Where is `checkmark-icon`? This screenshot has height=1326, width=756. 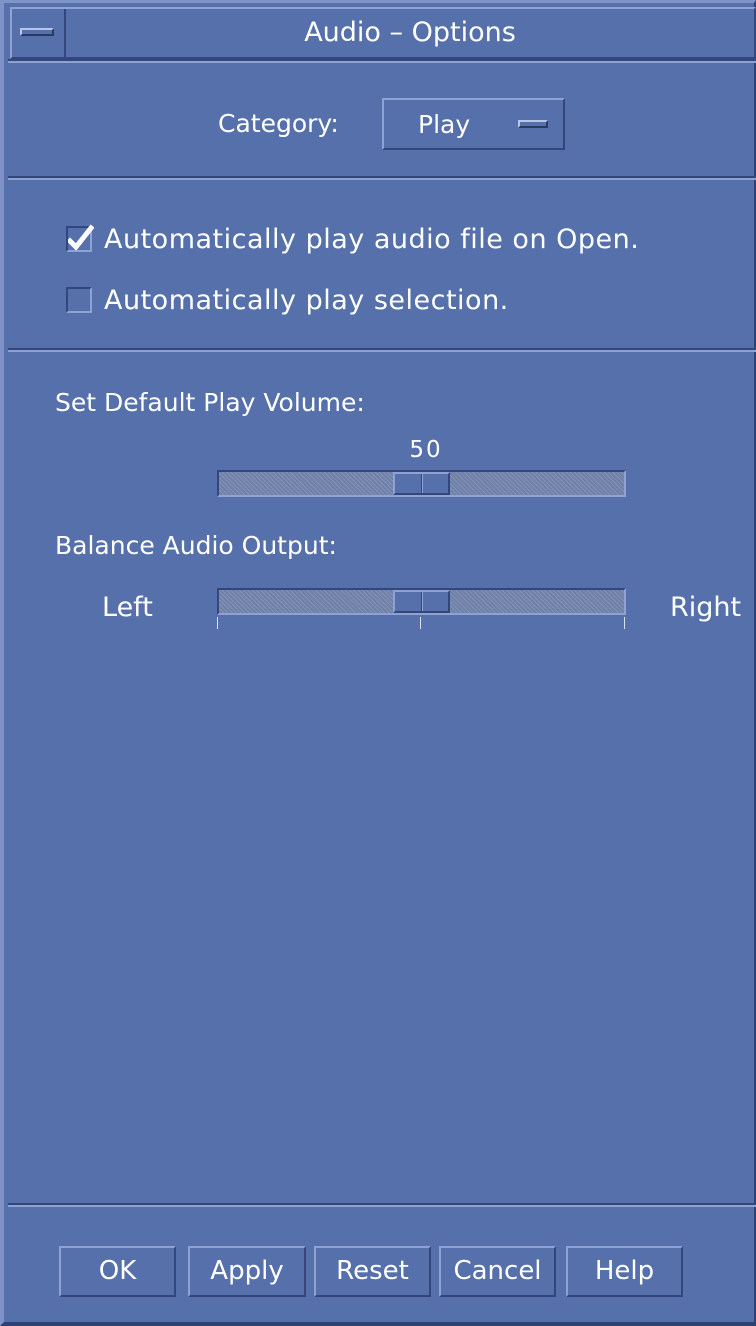 checkmark-icon is located at coordinates (81, 237).